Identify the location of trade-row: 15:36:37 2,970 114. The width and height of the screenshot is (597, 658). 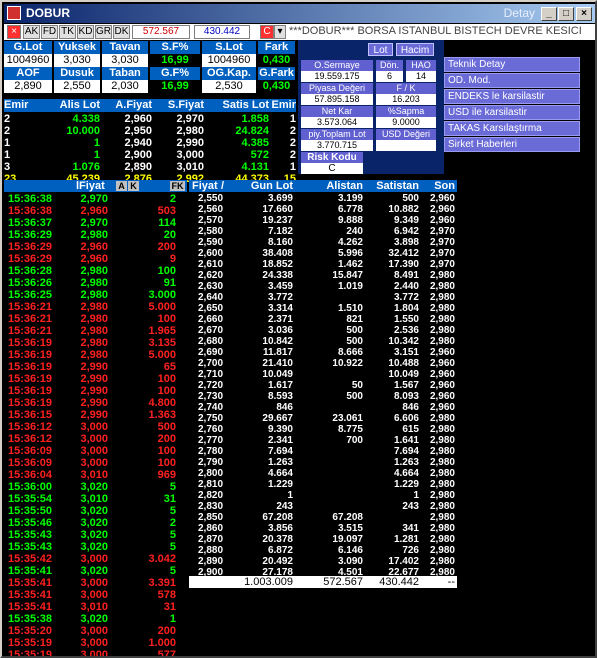
(95, 223).